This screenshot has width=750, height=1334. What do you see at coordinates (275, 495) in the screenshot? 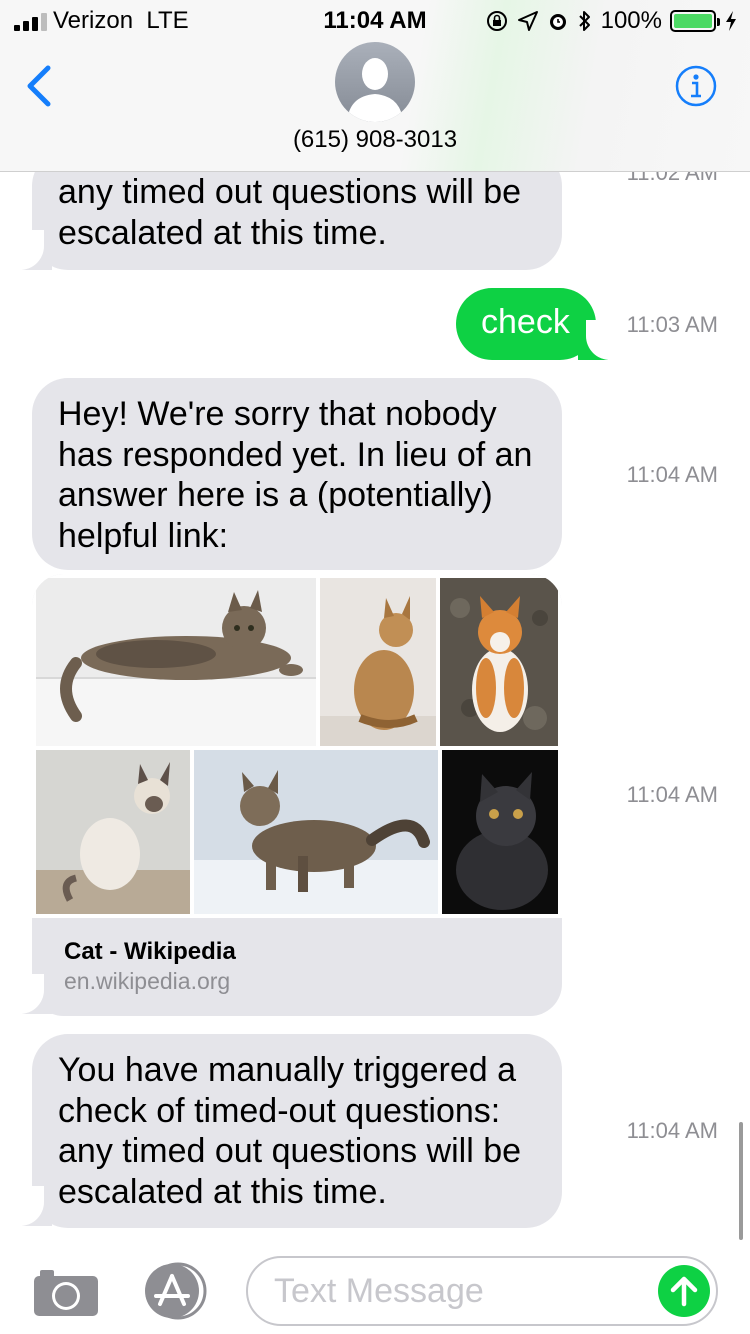
I see `message-line: answer here is a (potentially)` at bounding box center [275, 495].